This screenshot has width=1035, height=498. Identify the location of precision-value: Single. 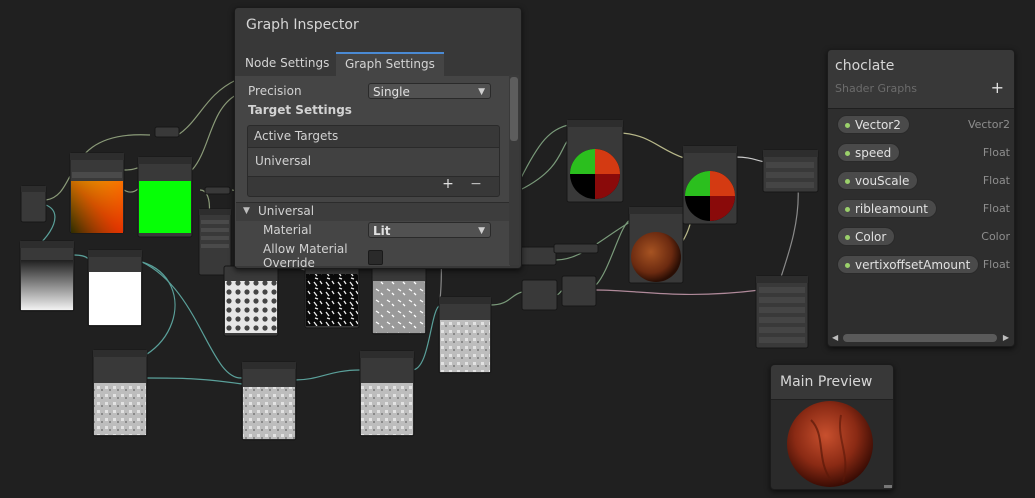
(391, 92).